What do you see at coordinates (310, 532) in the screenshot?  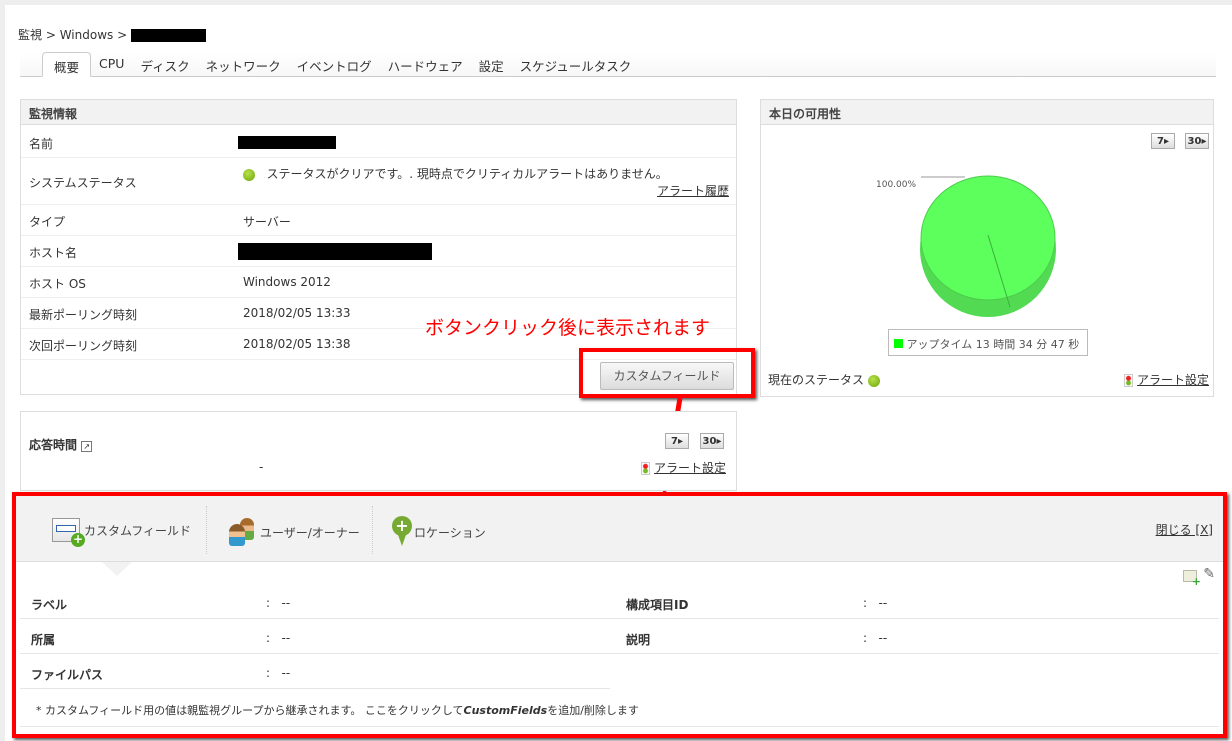 I see `tab-label: ユーザー/オーナー` at bounding box center [310, 532].